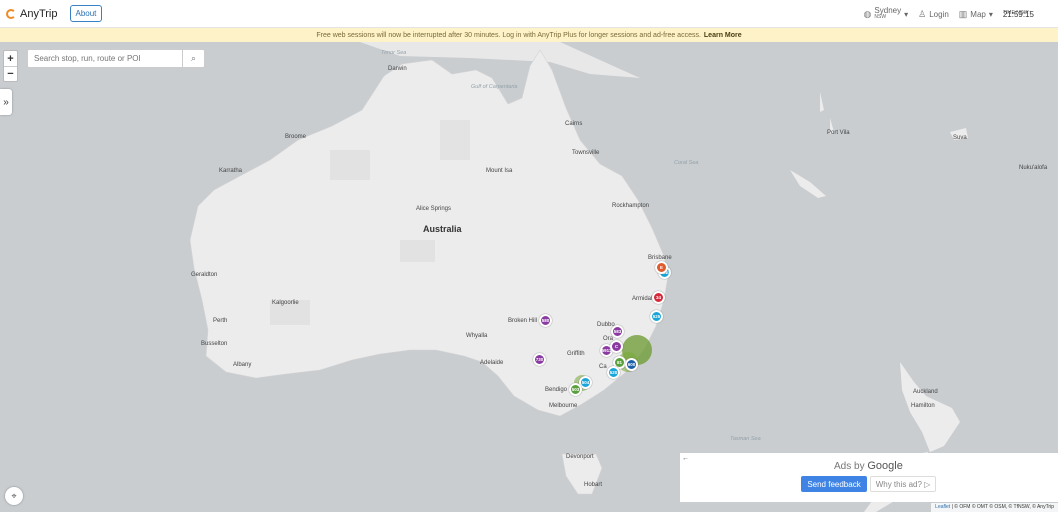 Image resolution: width=1058 pixels, height=512 pixels. I want to click on zoom-out-button: −, so click(10, 73).